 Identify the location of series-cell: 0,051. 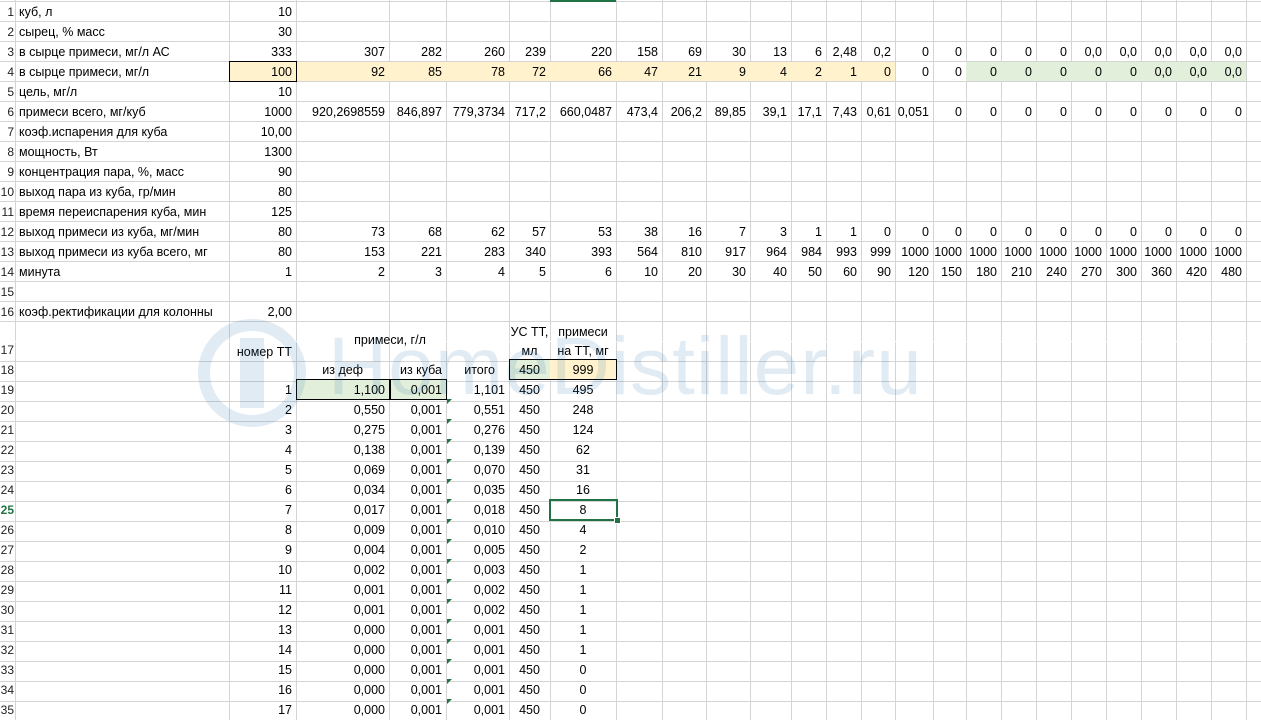
(914, 112).